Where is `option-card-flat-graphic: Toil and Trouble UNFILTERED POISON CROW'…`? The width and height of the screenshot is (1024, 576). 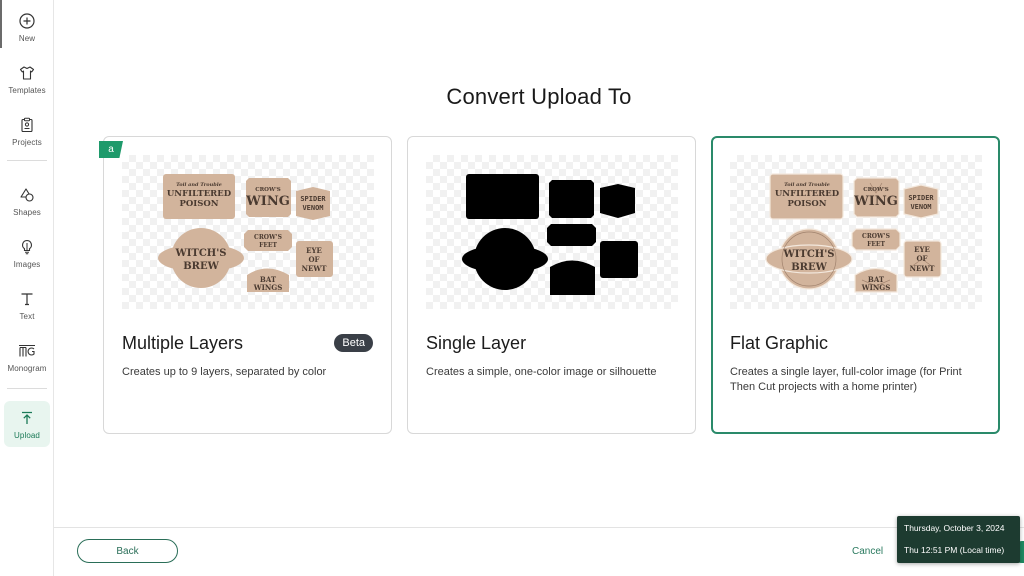
option-card-flat-graphic: Toil and Trouble UNFILTERED POISON CROW'… is located at coordinates (855, 285).